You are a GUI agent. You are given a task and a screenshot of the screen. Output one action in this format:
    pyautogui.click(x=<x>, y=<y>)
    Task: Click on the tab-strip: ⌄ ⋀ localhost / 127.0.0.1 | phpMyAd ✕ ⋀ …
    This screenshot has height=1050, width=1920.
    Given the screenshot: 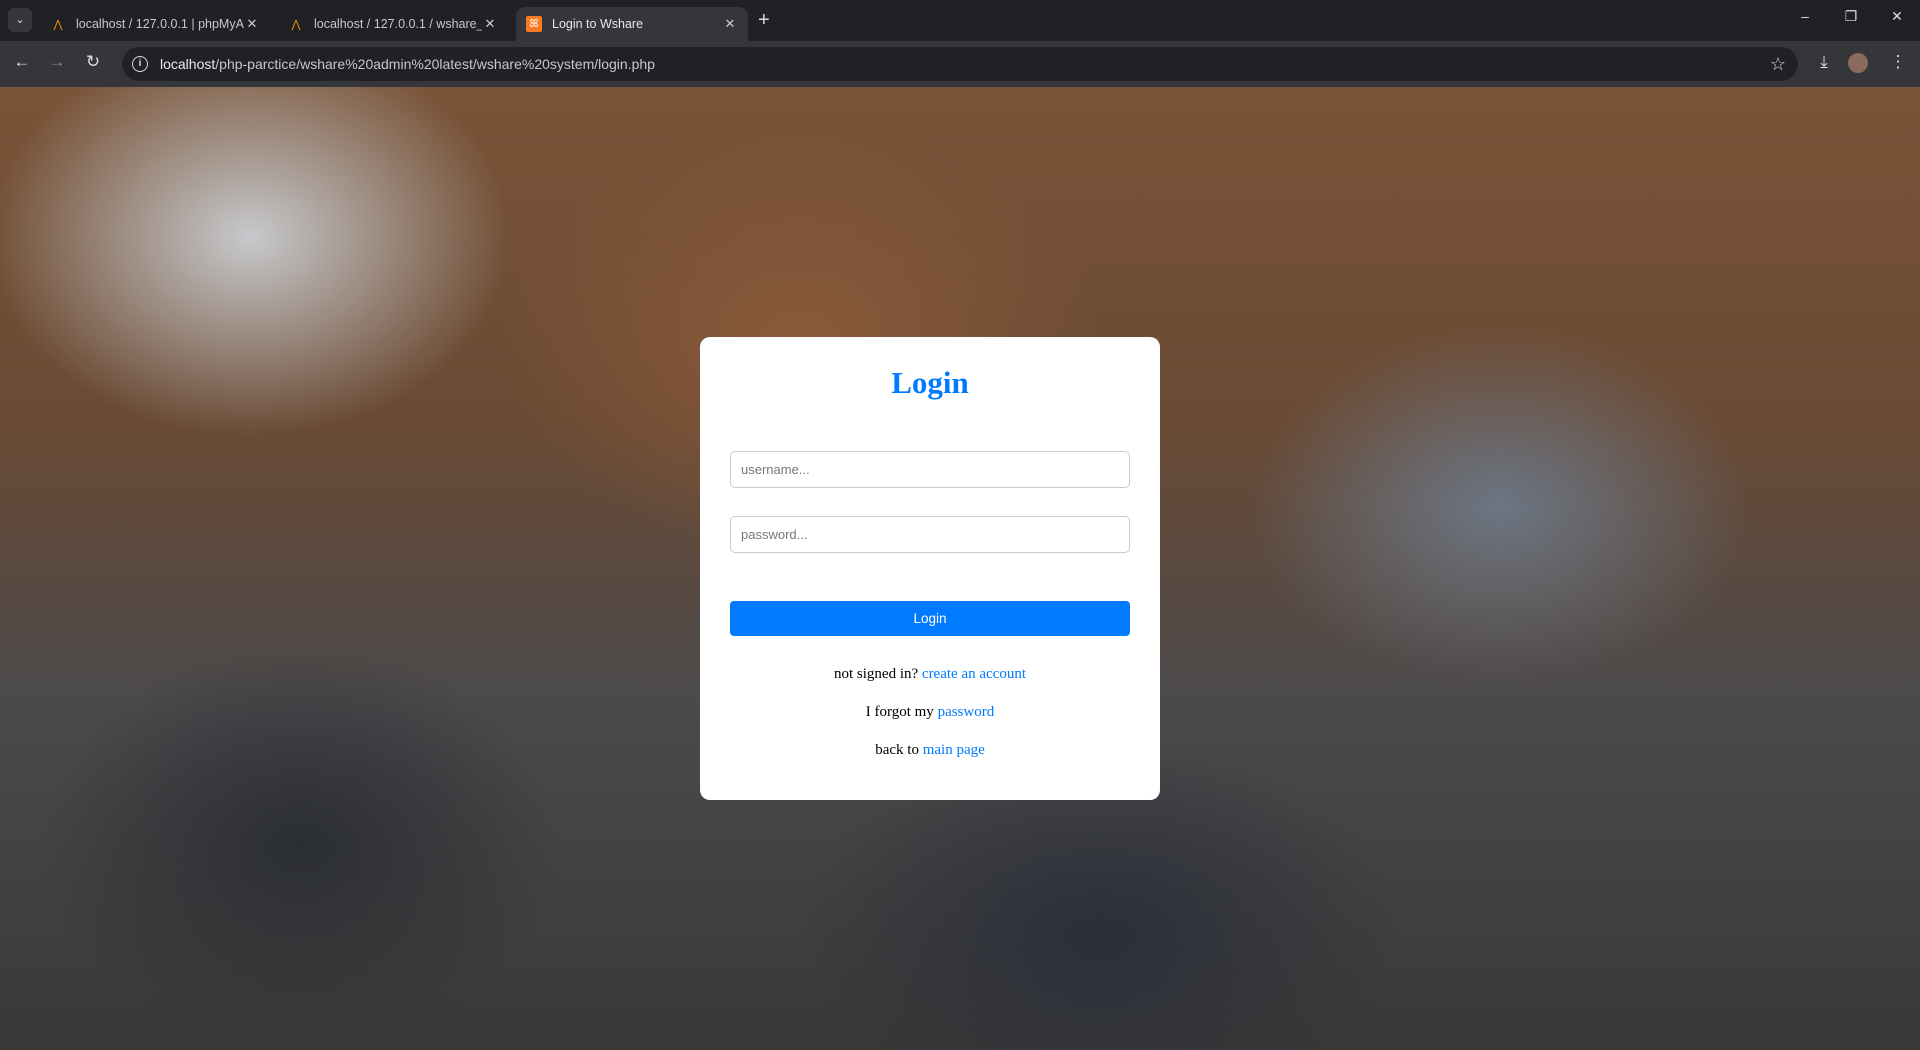 What is the action you would take?
    pyautogui.click(x=960, y=20)
    